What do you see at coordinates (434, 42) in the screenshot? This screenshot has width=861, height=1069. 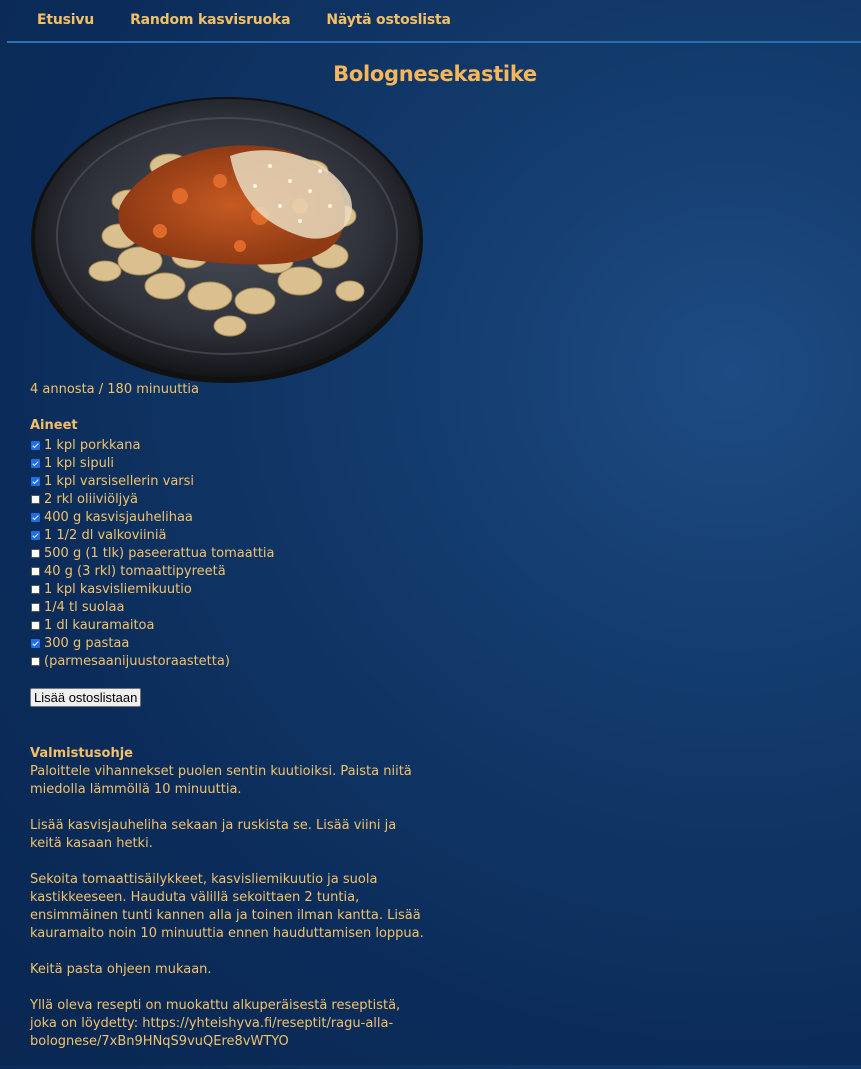 I see `nav-divider` at bounding box center [434, 42].